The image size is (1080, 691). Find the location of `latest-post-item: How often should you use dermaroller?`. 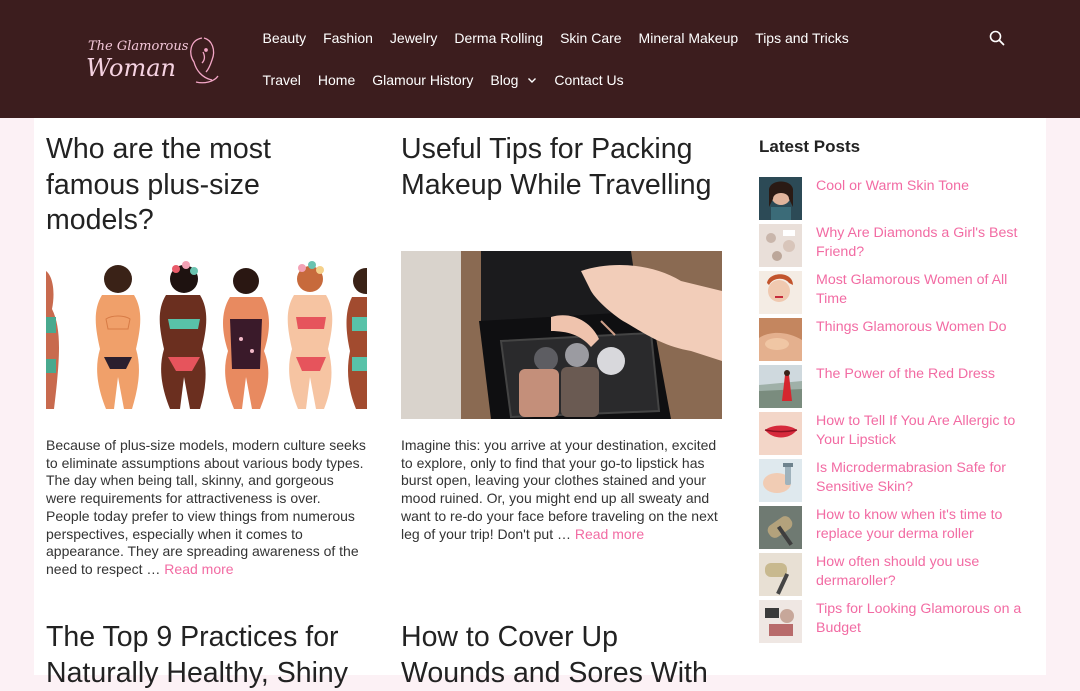

latest-post-item: How often should you use dermaroller? is located at coordinates (894, 575).